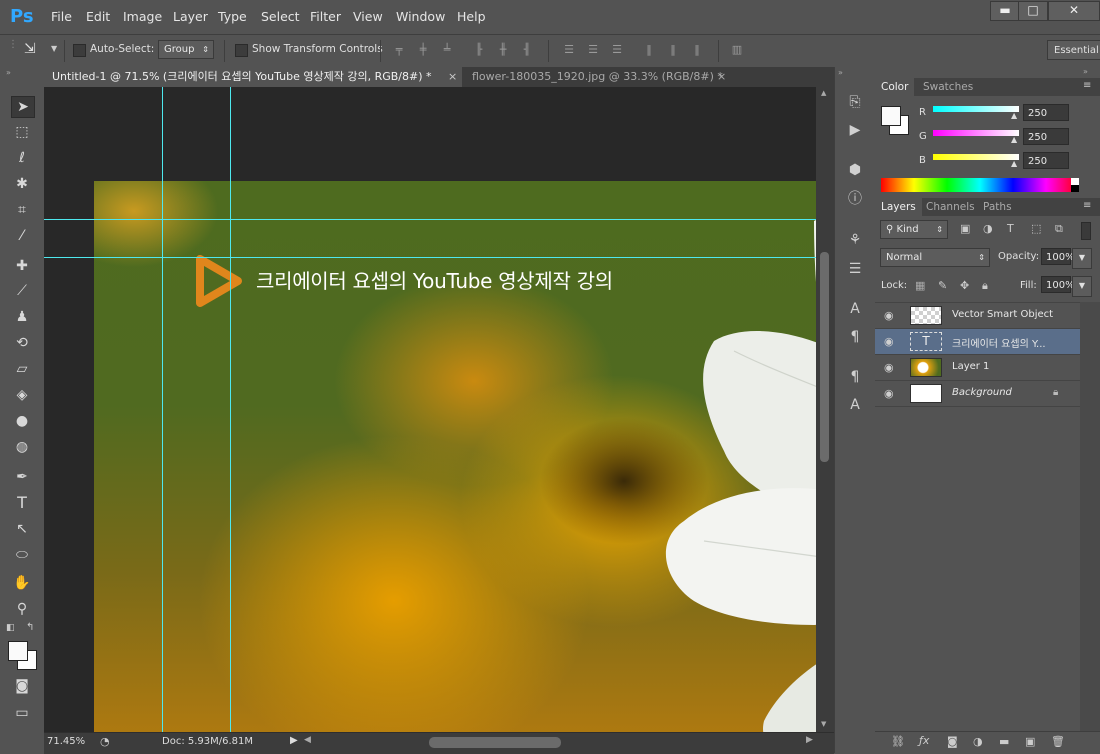 This screenshot has width=1100, height=754. I want to click on tab-channels: Channels, so click(950, 207).